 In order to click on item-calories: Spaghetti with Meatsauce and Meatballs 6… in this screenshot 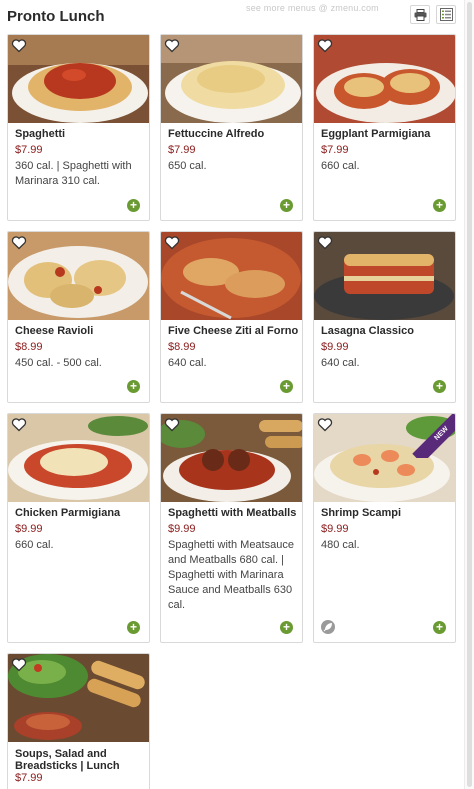, I will do `click(231, 575)`.